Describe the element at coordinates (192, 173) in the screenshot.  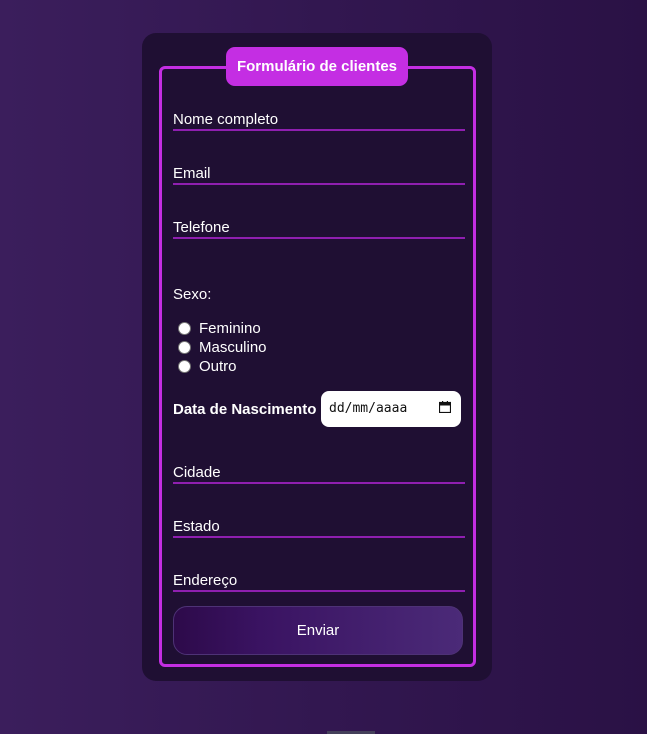
I see `email-label: Email` at that location.